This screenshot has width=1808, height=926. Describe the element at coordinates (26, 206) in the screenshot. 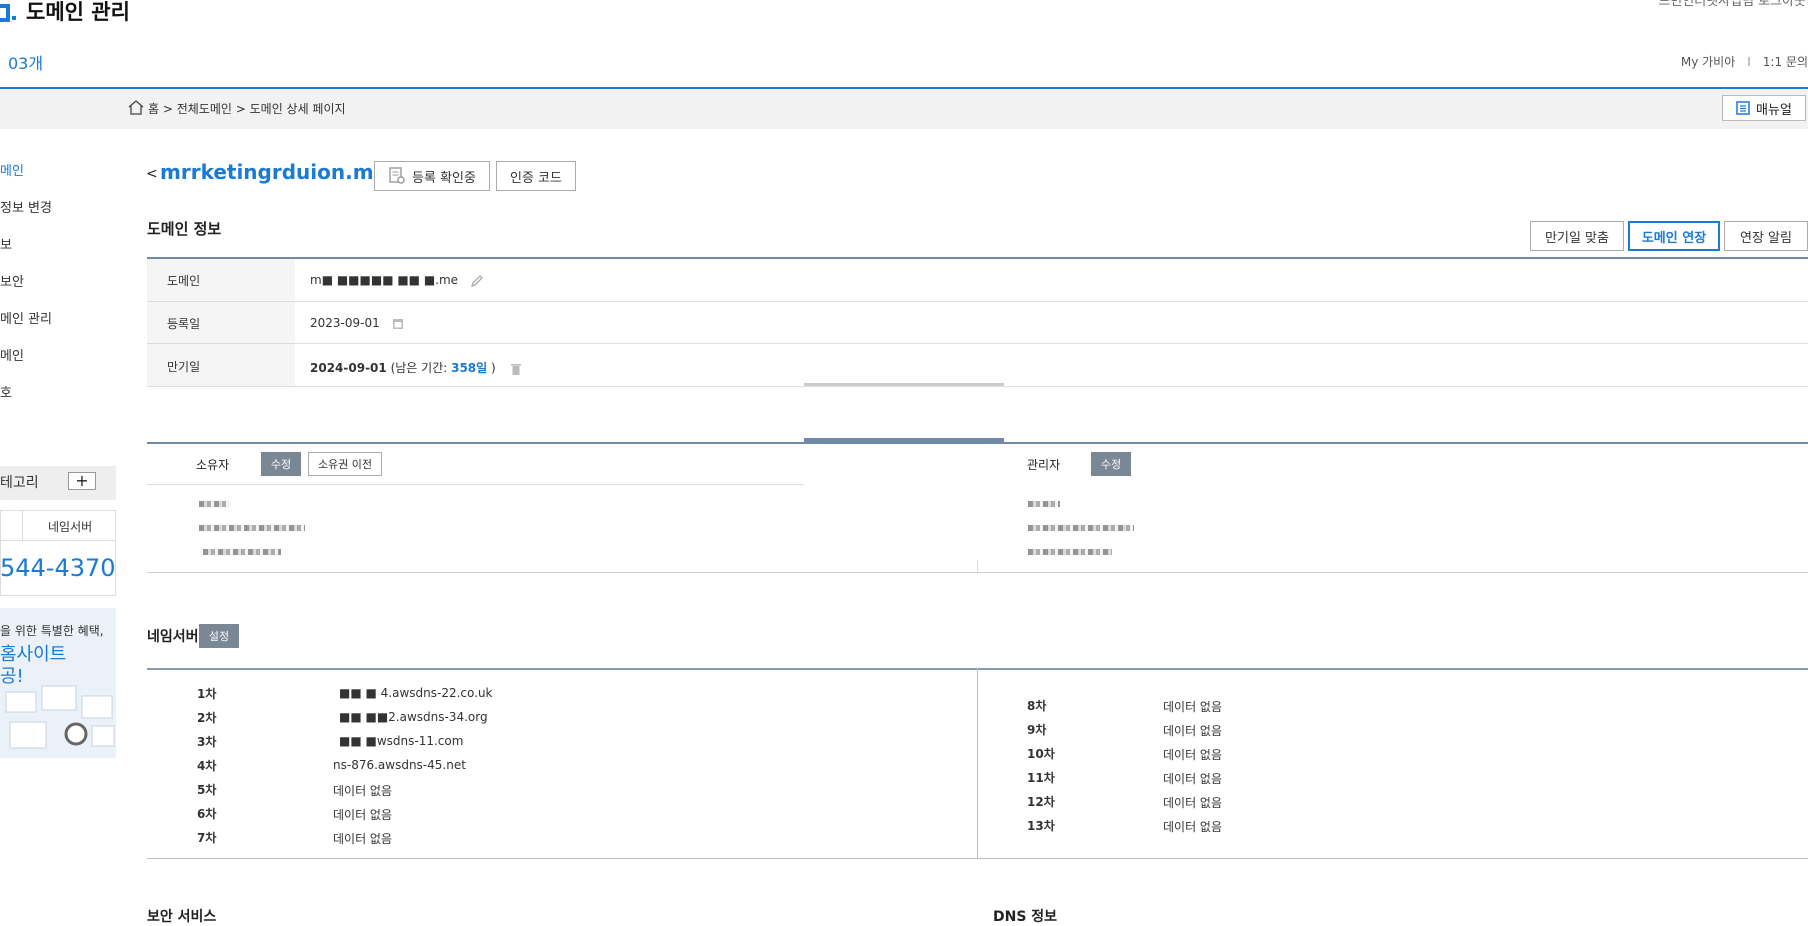

I see `sidebar-item-info-change: 정보 변경` at that location.